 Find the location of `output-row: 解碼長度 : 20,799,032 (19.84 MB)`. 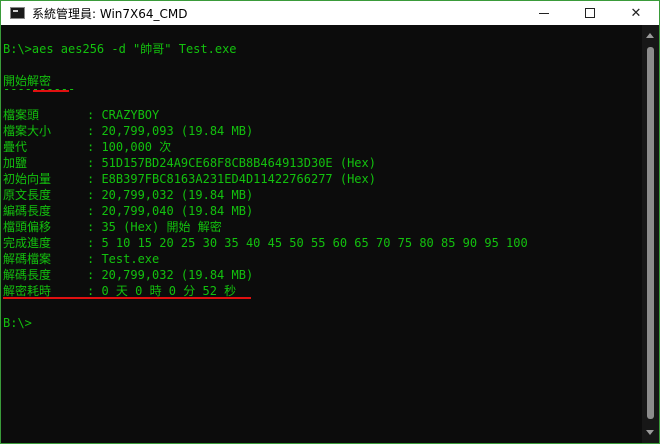

output-row: 解碼長度 : 20,799,032 (19.84 MB) is located at coordinates (128, 275).